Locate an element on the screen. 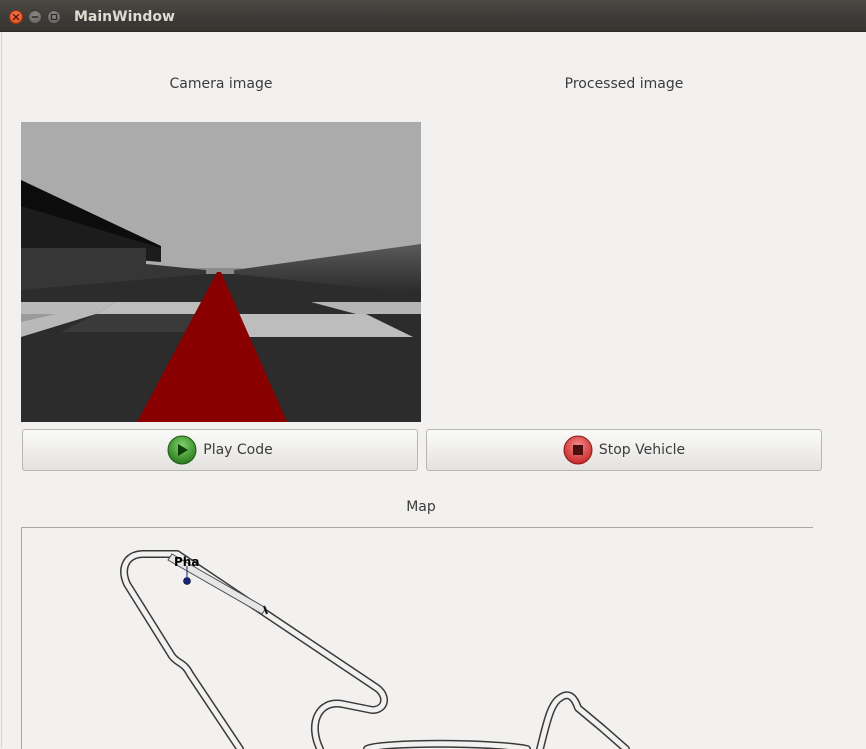 This screenshot has width=866, height=749. close-window-button is located at coordinates (16, 17).